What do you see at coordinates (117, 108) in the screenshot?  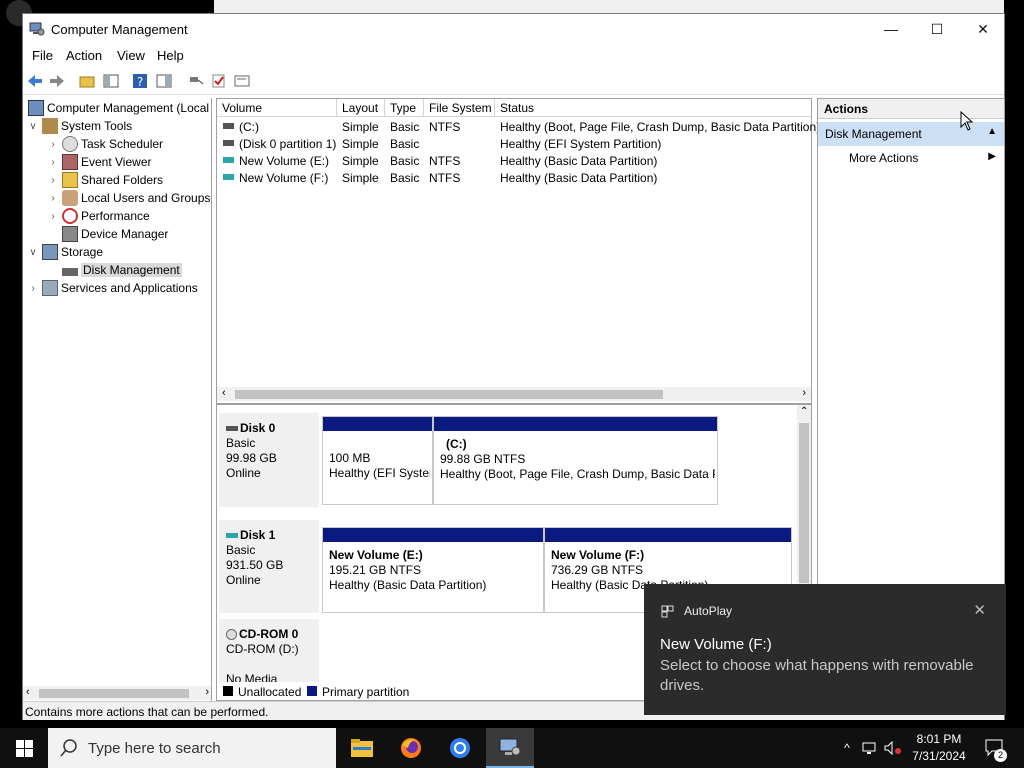 I see `tree-root: Computer Management (Local` at bounding box center [117, 108].